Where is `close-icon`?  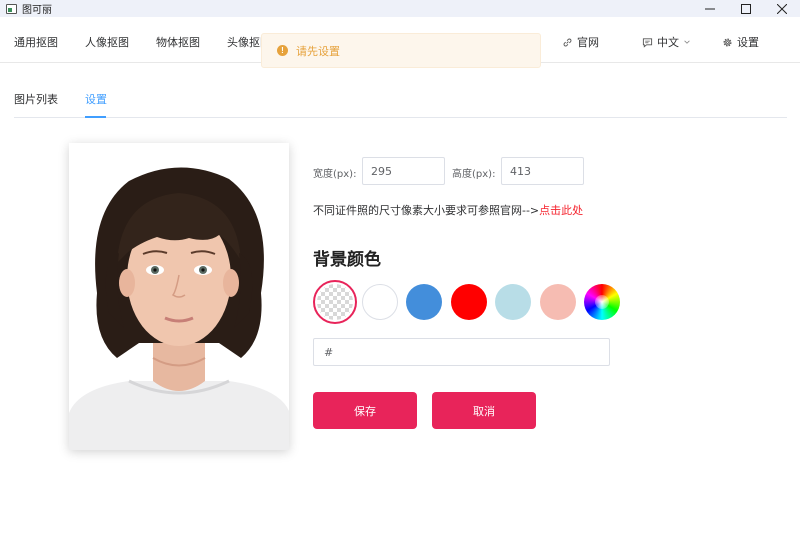 close-icon is located at coordinates (782, 8).